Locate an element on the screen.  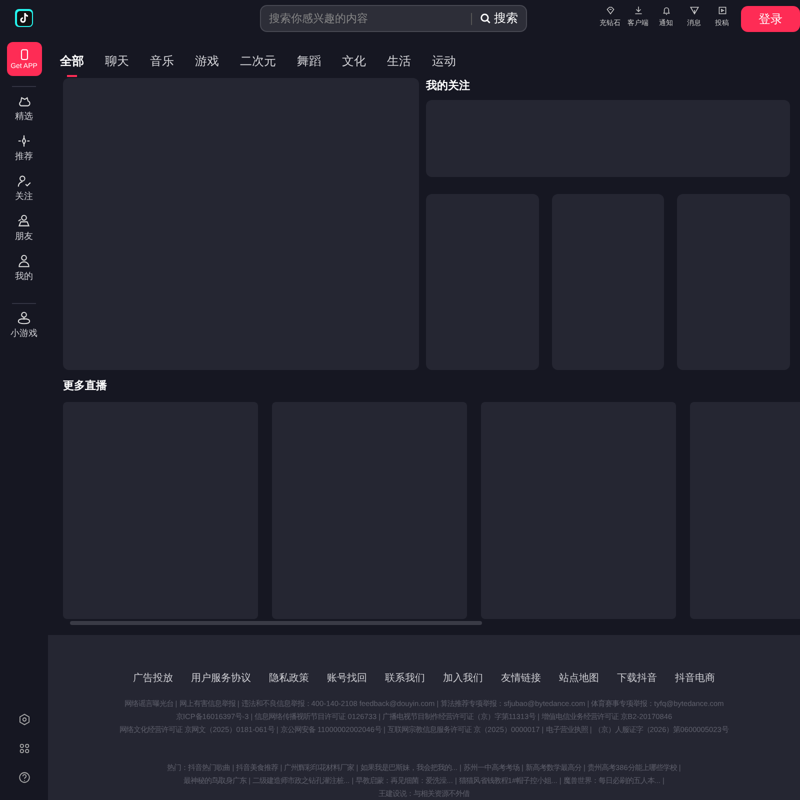
sidebar-item: 小游戏 is located at coordinates (24, 330).